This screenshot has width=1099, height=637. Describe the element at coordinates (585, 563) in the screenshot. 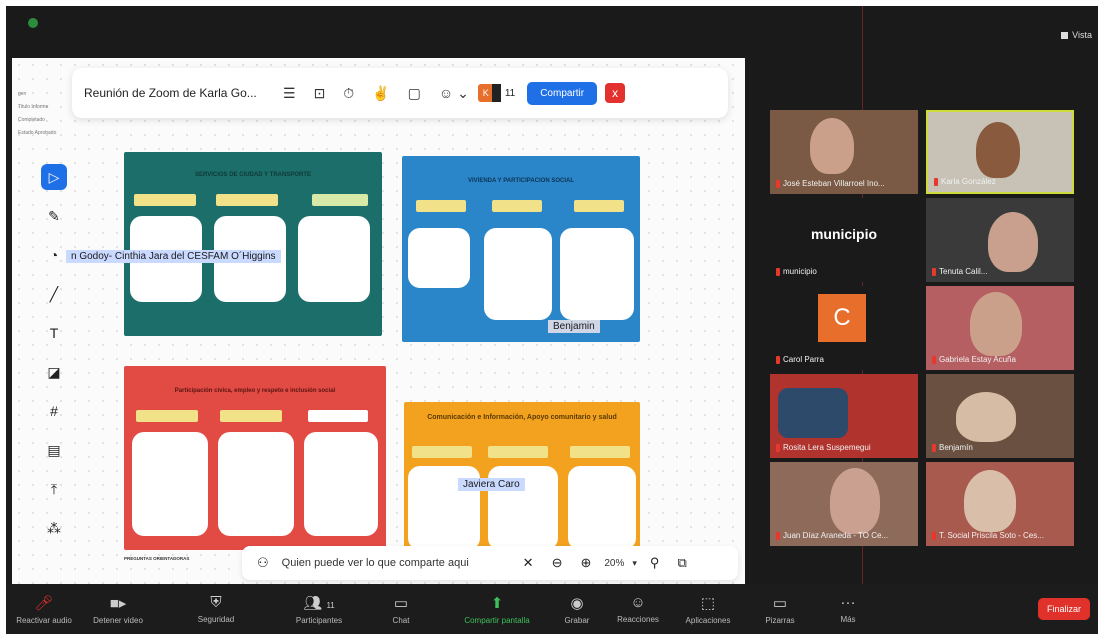

I see `zoom-in-icon: ⊕` at that location.